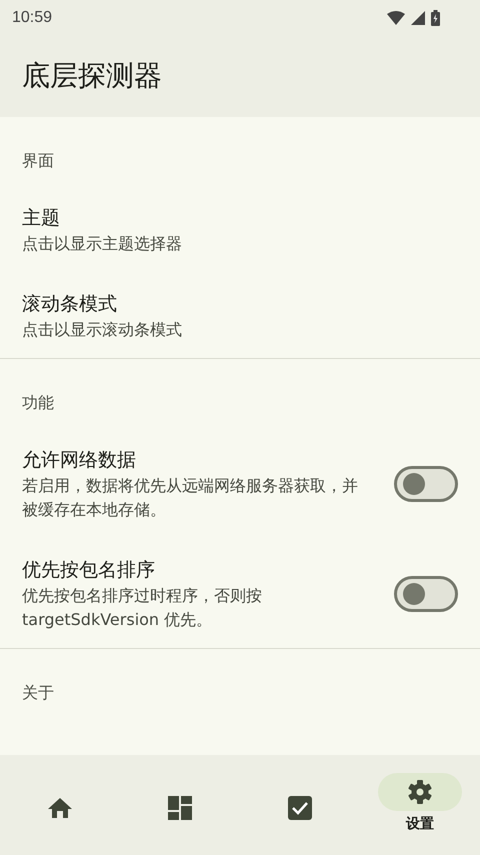  I want to click on preference-item: 滚动条模式 点击以显示滚动条模式, so click(240, 315).